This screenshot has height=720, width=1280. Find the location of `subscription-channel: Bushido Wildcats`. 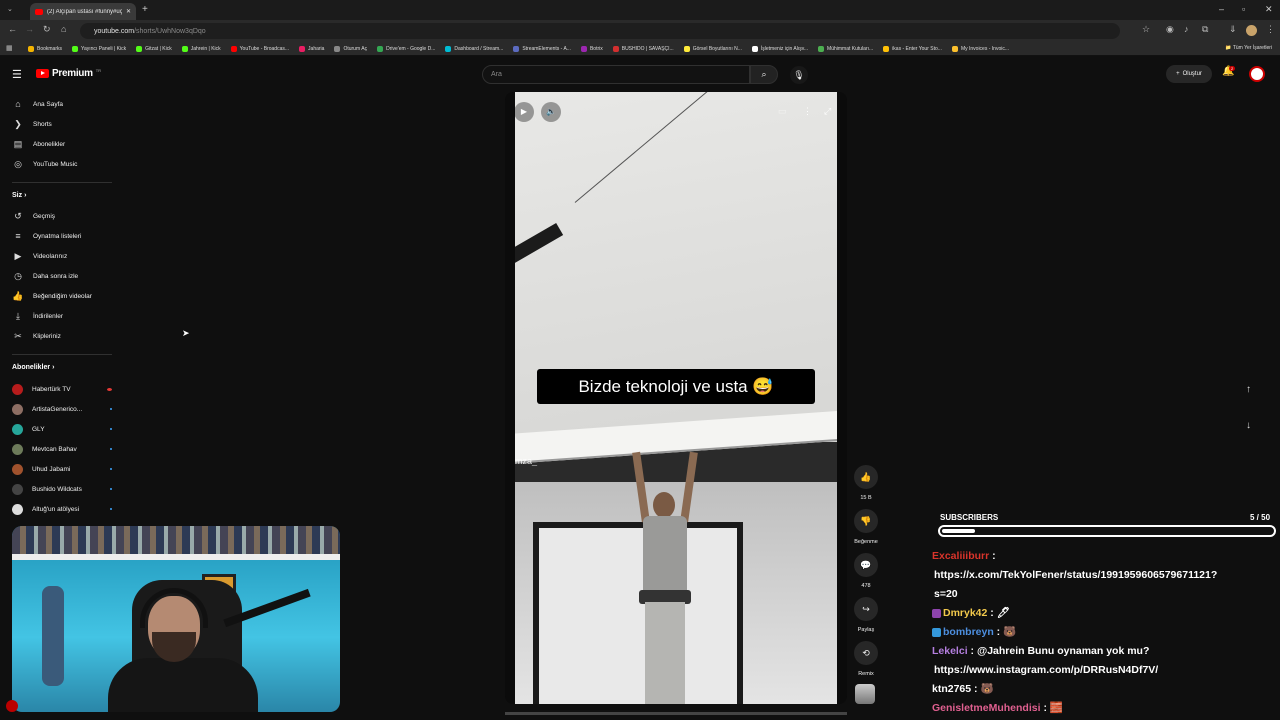

subscription-channel: Bushido Wildcats is located at coordinates (62, 489).